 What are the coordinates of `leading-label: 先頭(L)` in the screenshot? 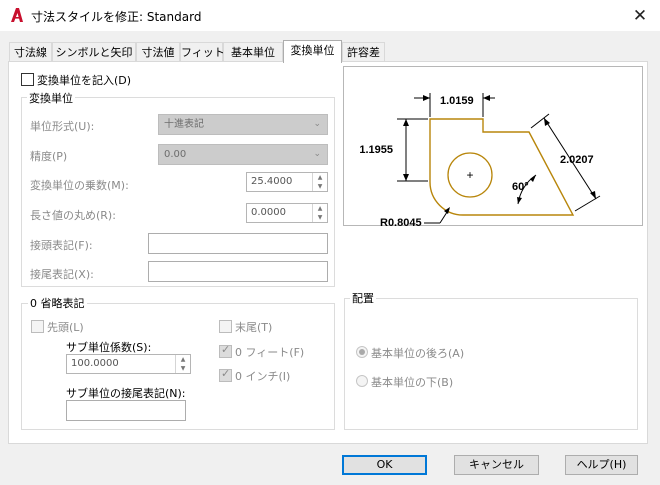 It's located at (65, 327).